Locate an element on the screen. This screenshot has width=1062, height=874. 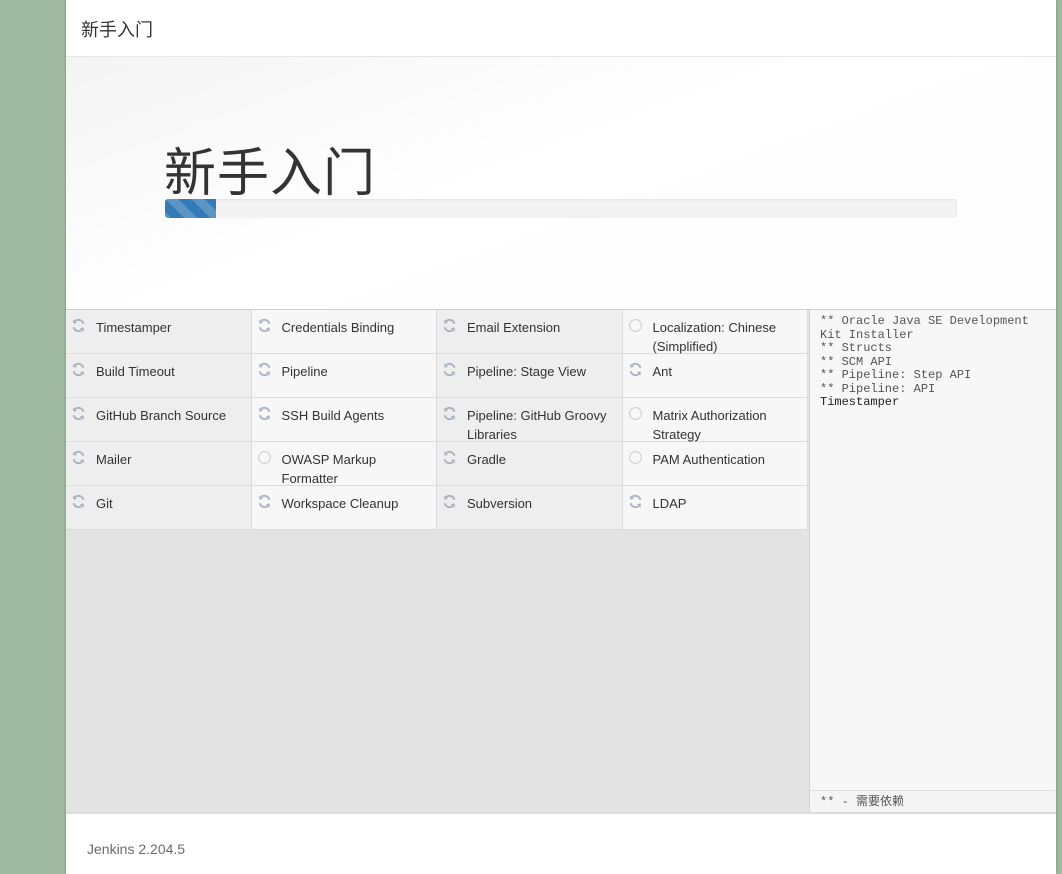
plugin-item: Git is located at coordinates (159, 508).